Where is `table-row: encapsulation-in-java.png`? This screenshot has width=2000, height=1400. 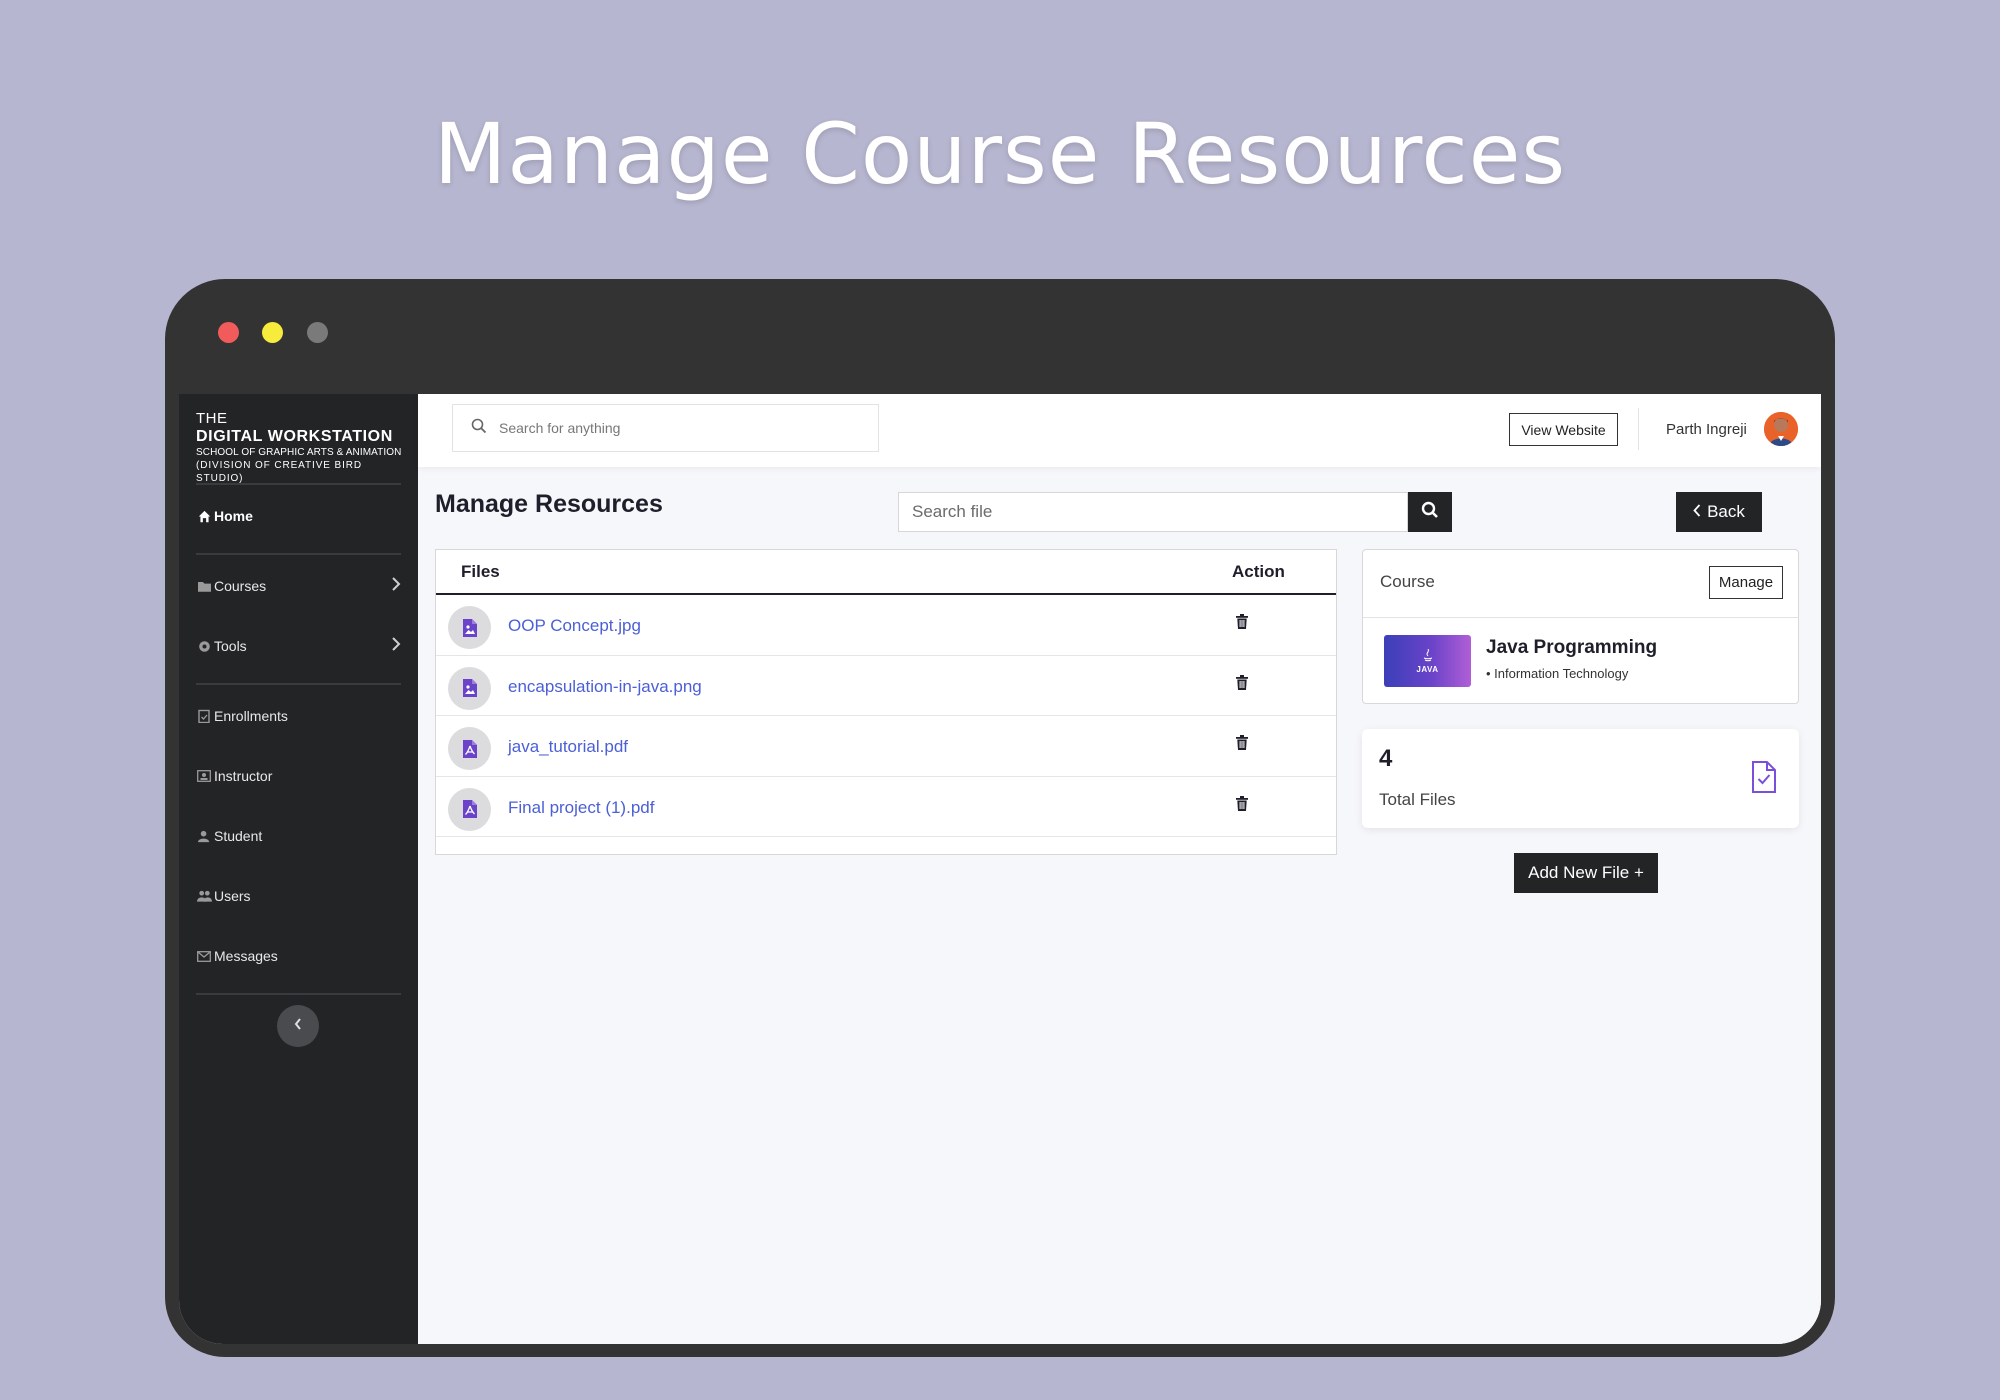
table-row: encapsulation-in-java.png is located at coordinates (886, 686).